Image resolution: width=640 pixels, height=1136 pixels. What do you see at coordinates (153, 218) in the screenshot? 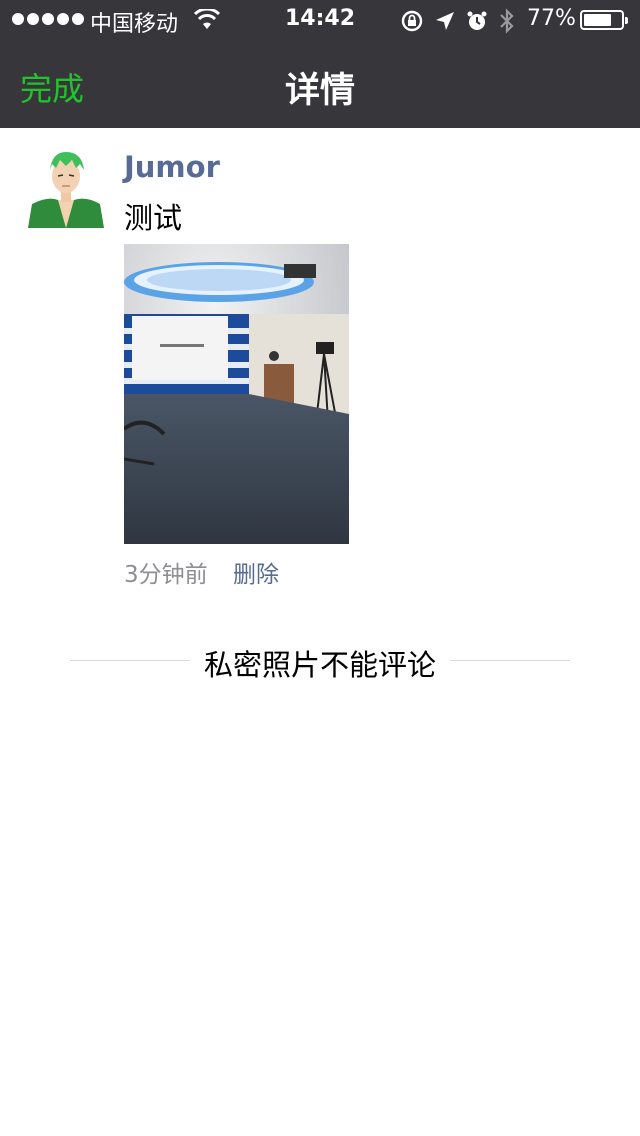
I see `post-text: 测试` at bounding box center [153, 218].